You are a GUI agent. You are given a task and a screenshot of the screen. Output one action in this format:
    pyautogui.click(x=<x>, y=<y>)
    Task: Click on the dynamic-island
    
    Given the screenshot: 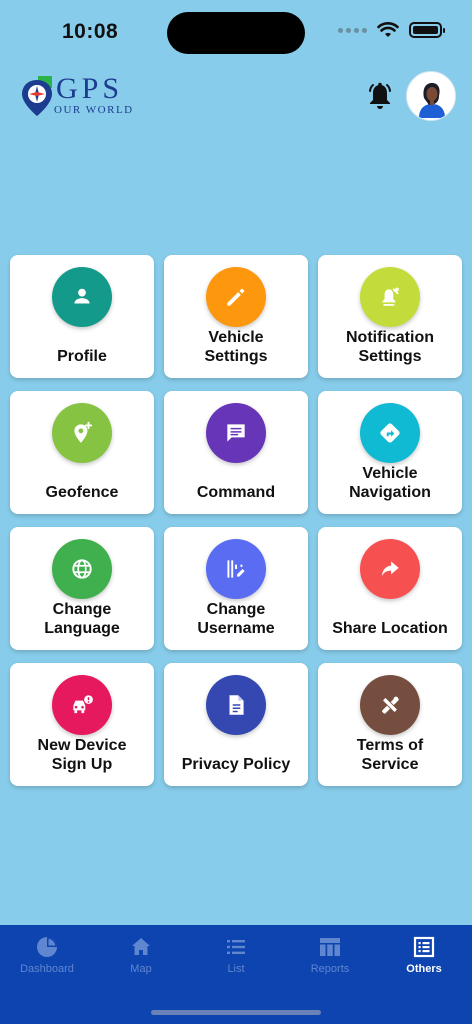 What is the action you would take?
    pyautogui.click(x=236, y=33)
    